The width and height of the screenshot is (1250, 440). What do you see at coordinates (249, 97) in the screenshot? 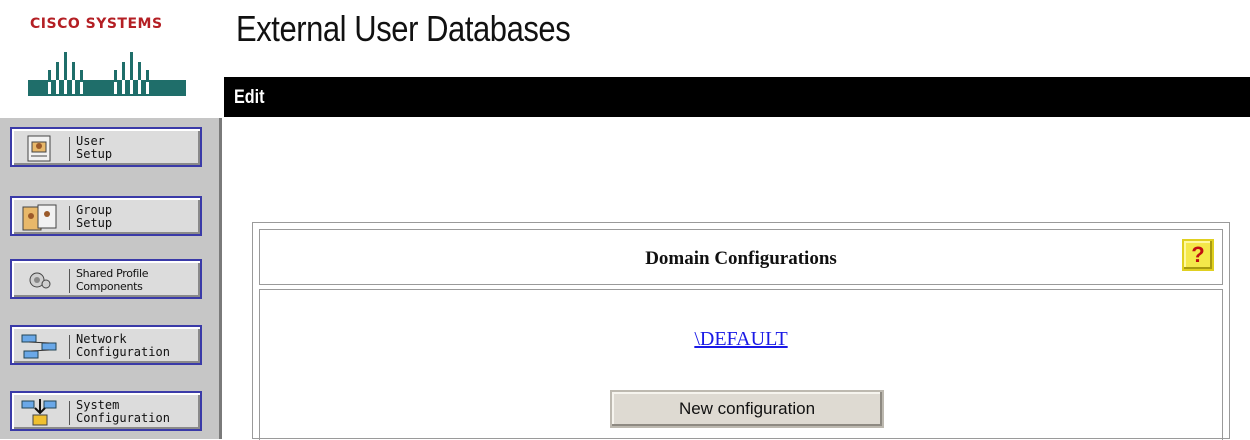
I see `edit-bar-label: Edit` at bounding box center [249, 97].